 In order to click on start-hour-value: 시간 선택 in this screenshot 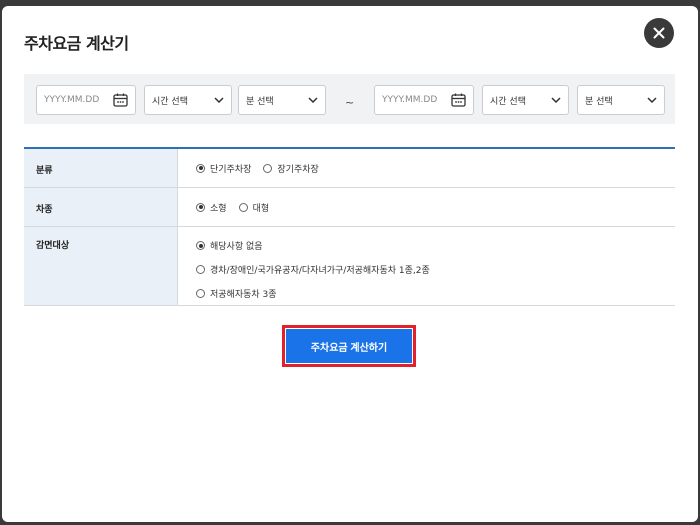, I will do `click(170, 101)`.